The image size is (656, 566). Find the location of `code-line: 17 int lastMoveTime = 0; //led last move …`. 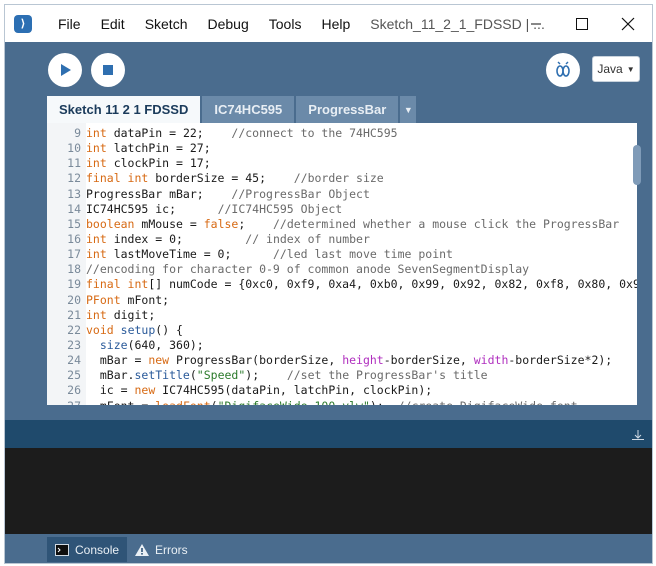

code-line: 17 int lastMoveTime = 0; //led last move … is located at coordinates (337, 254).